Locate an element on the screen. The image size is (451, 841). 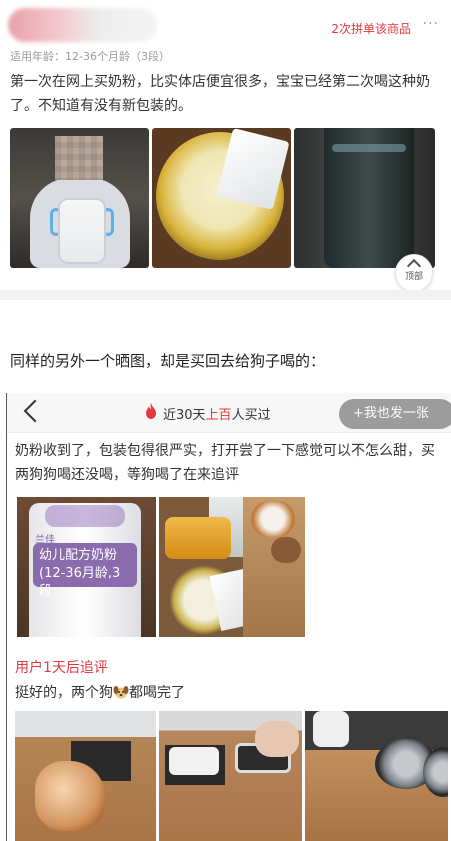
fire-icon is located at coordinates (151, 411).